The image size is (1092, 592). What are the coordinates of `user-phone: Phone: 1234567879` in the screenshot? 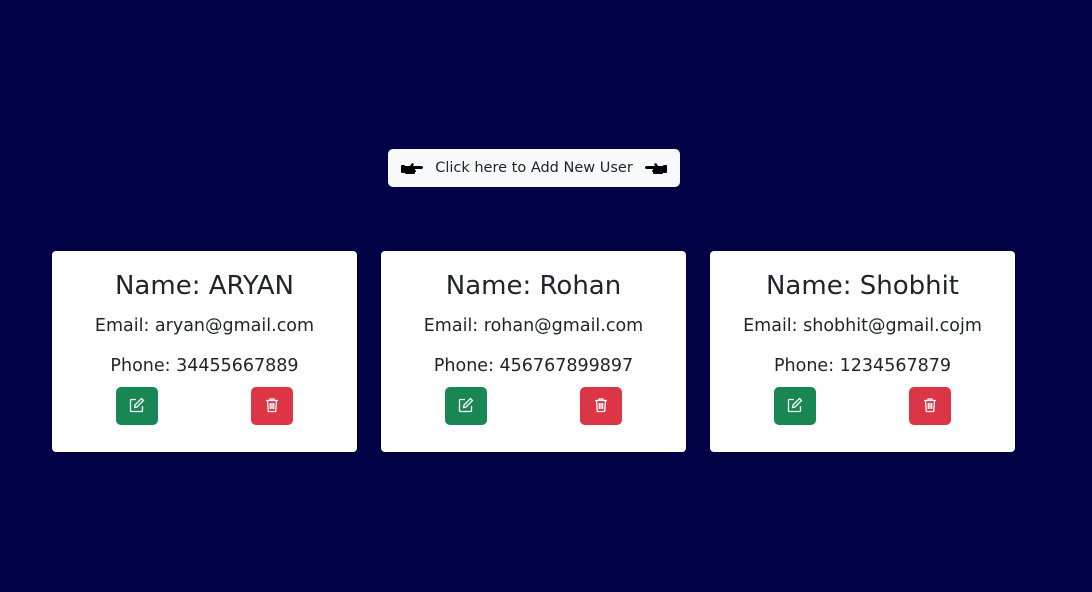 It's located at (862, 366).